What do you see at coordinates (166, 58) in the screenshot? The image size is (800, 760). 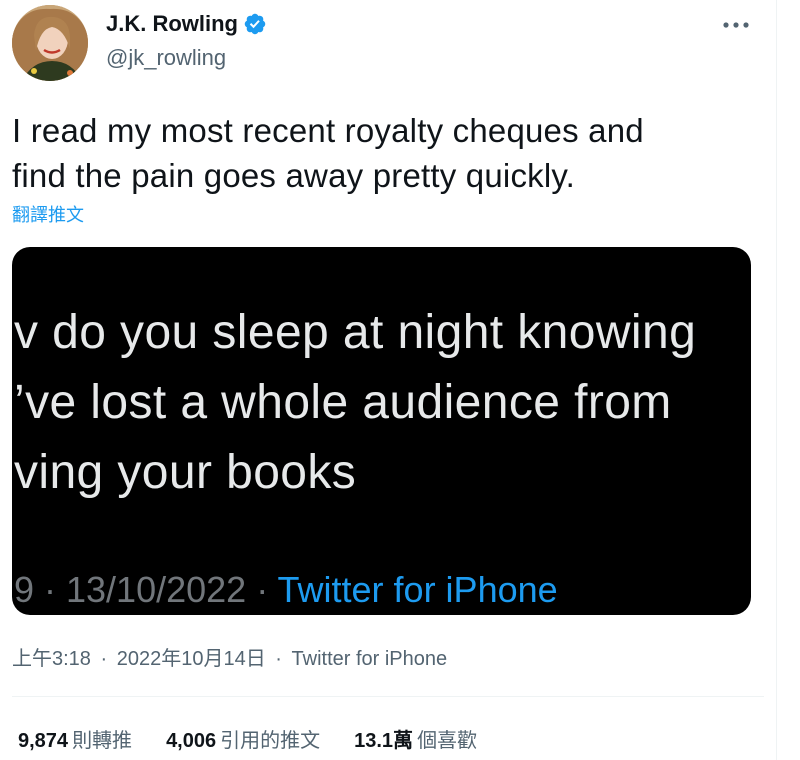 I see `user-handle: @jk_rowling` at bounding box center [166, 58].